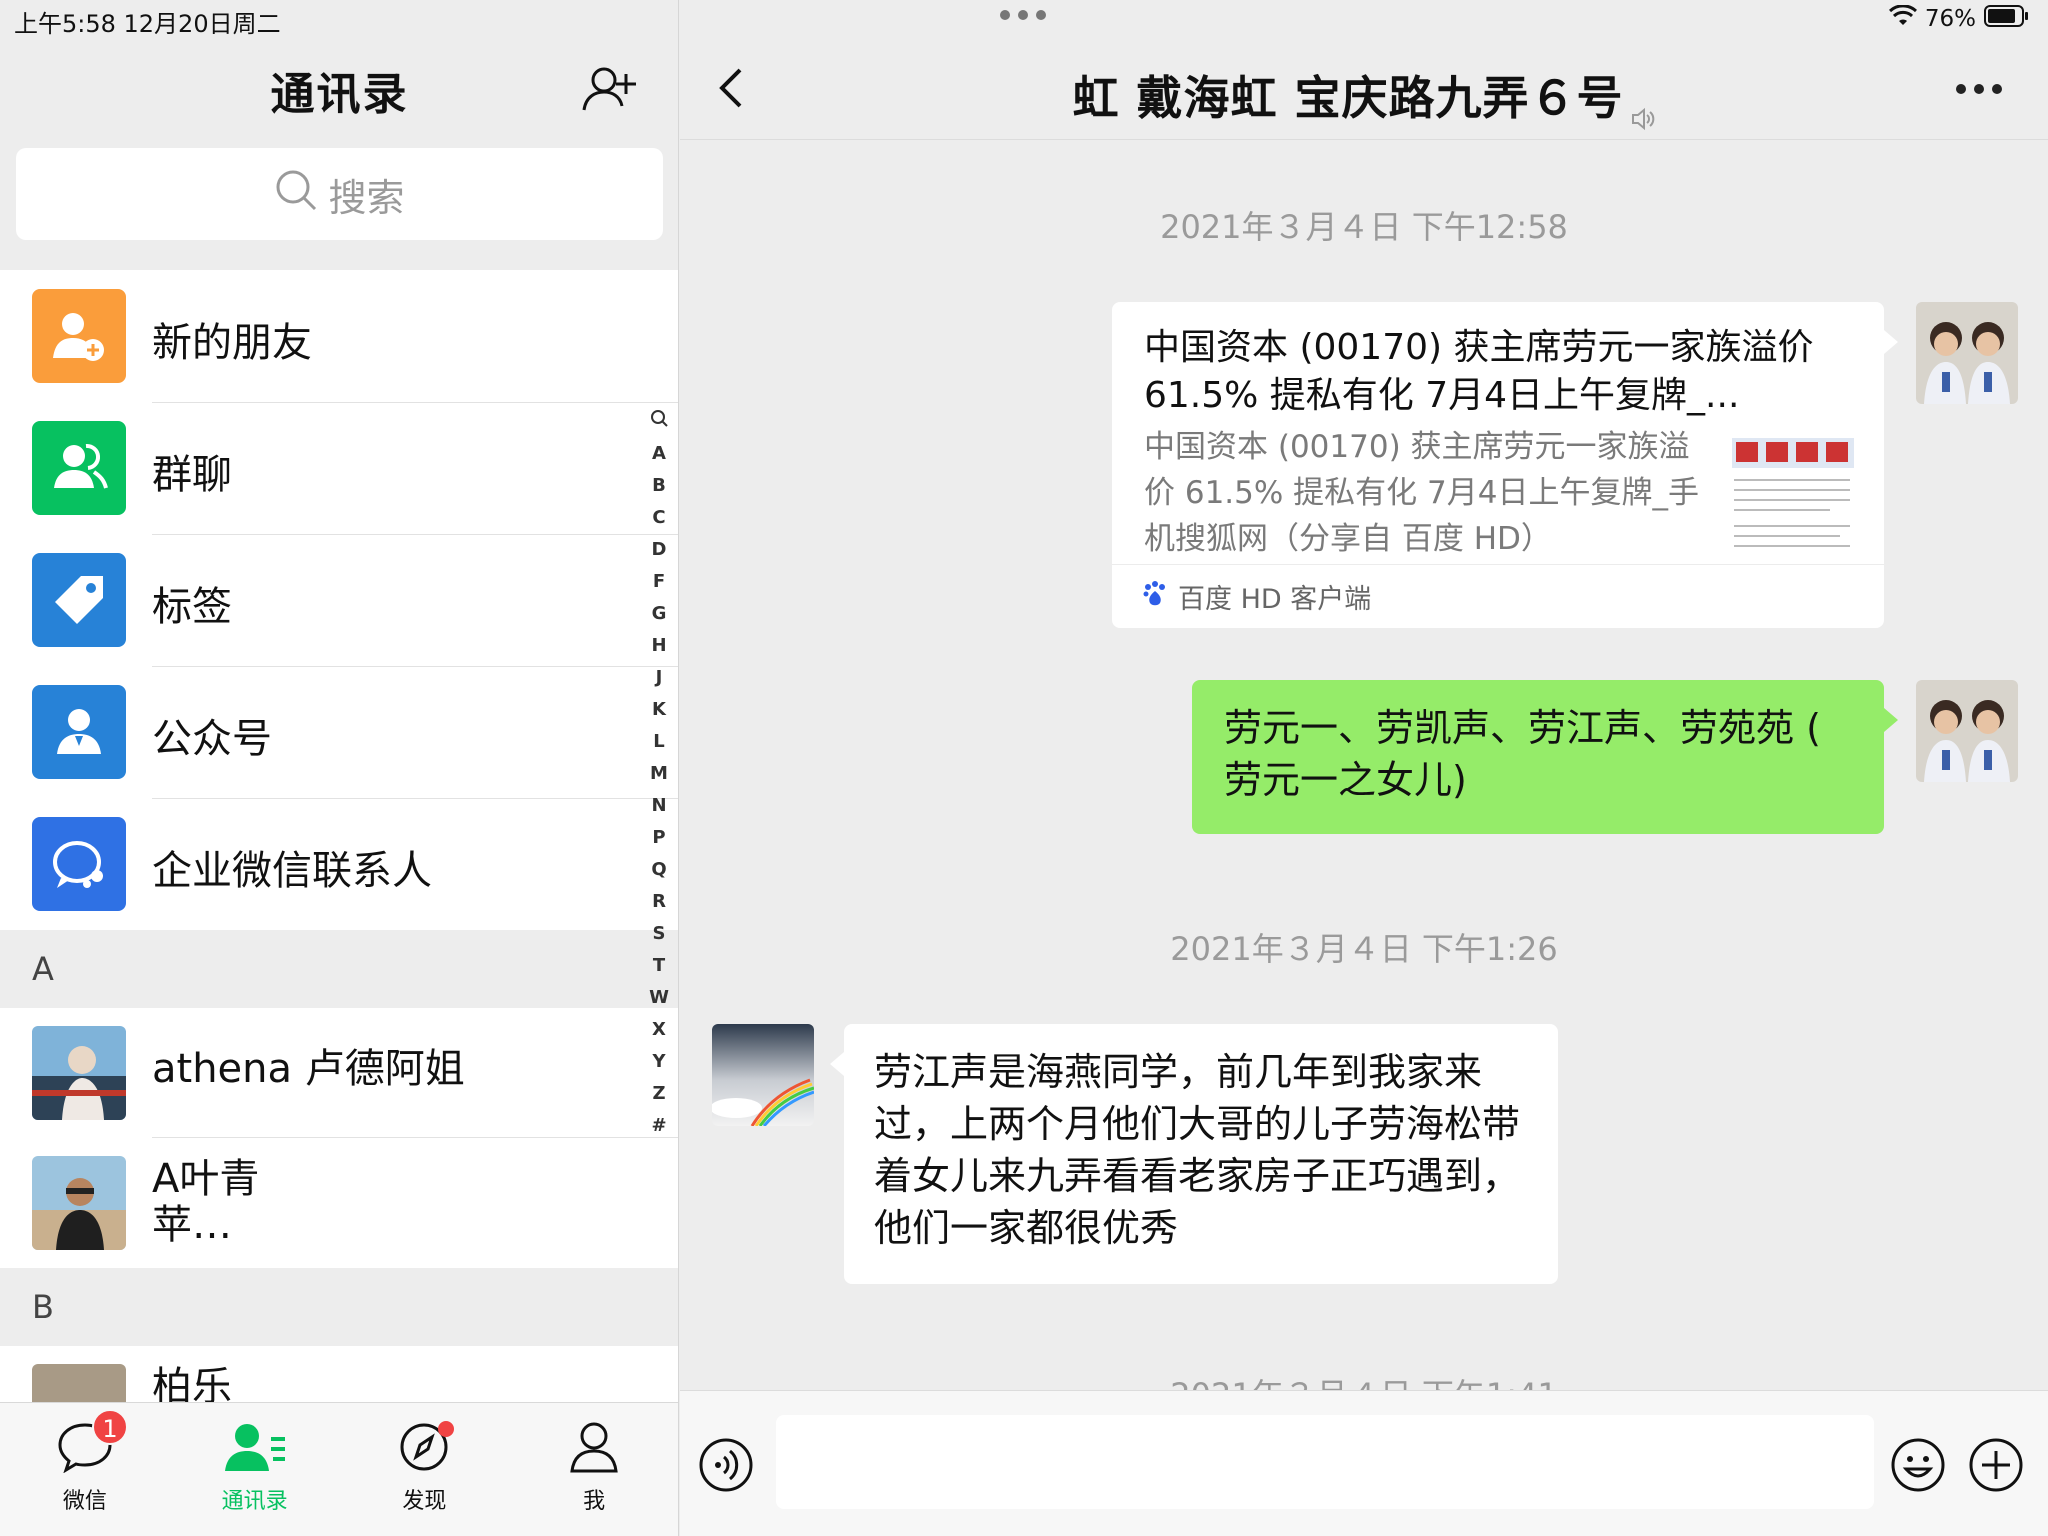  I want to click on search-icon, so click(296, 194).